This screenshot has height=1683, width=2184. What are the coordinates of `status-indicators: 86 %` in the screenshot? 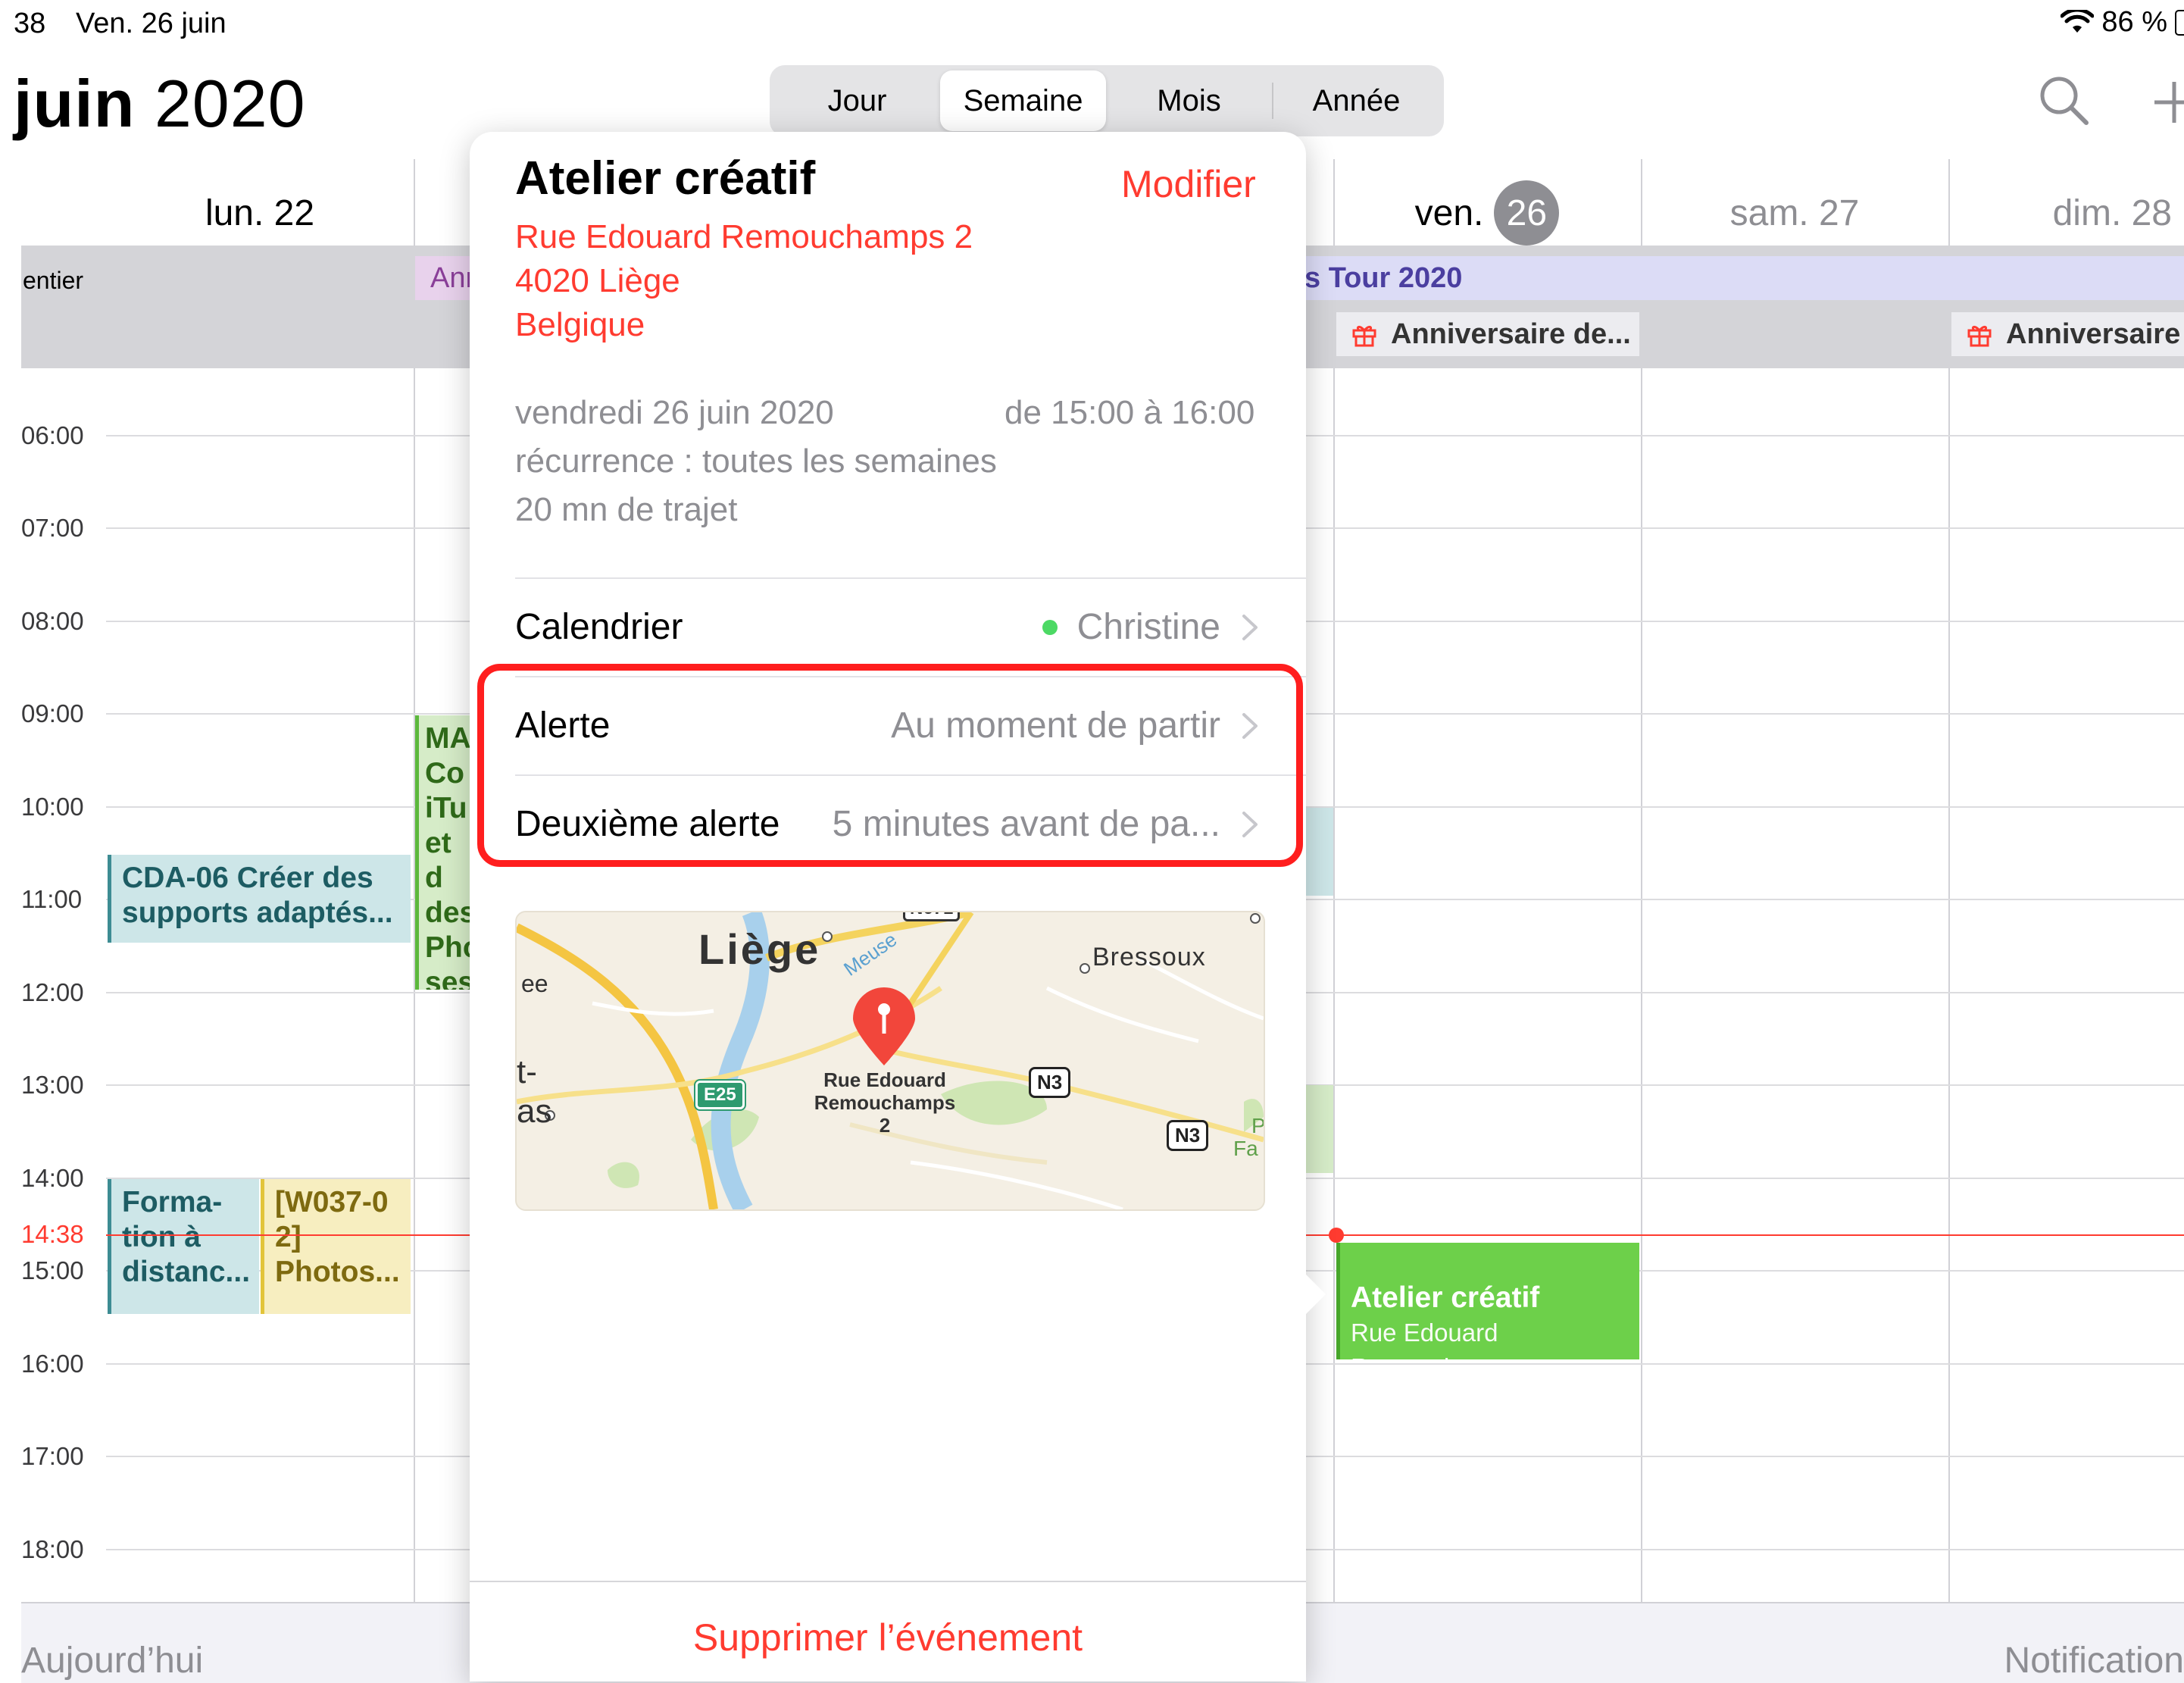 It's located at (2122, 22).